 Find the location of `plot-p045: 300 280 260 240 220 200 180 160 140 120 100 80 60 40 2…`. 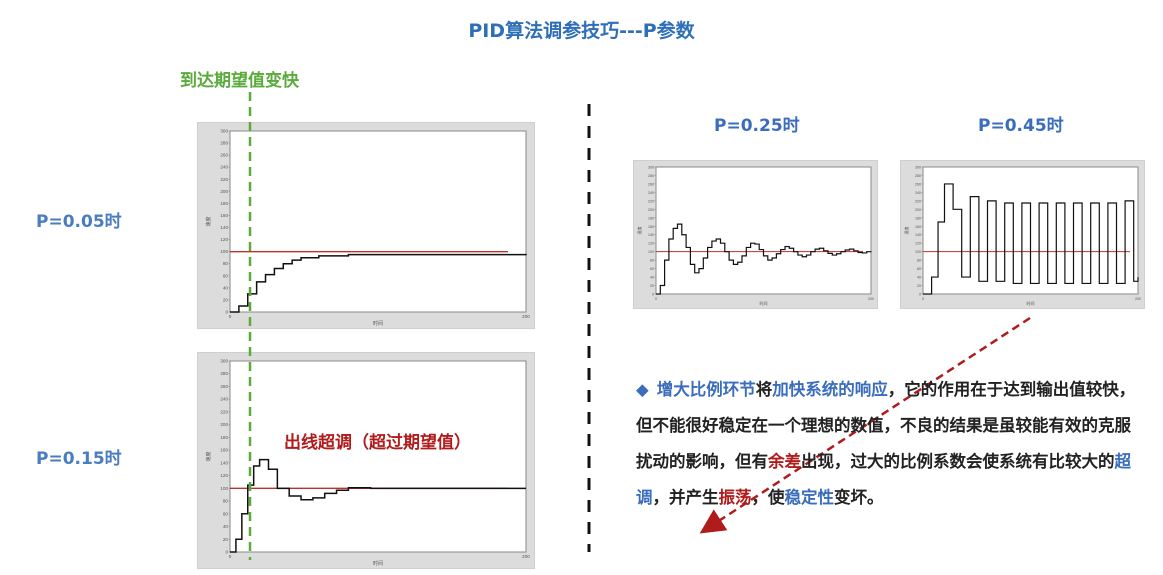

plot-p045: 300 280 260 240 220 200 180 160 140 120 100 80 60 40 2… is located at coordinates (1022, 234).